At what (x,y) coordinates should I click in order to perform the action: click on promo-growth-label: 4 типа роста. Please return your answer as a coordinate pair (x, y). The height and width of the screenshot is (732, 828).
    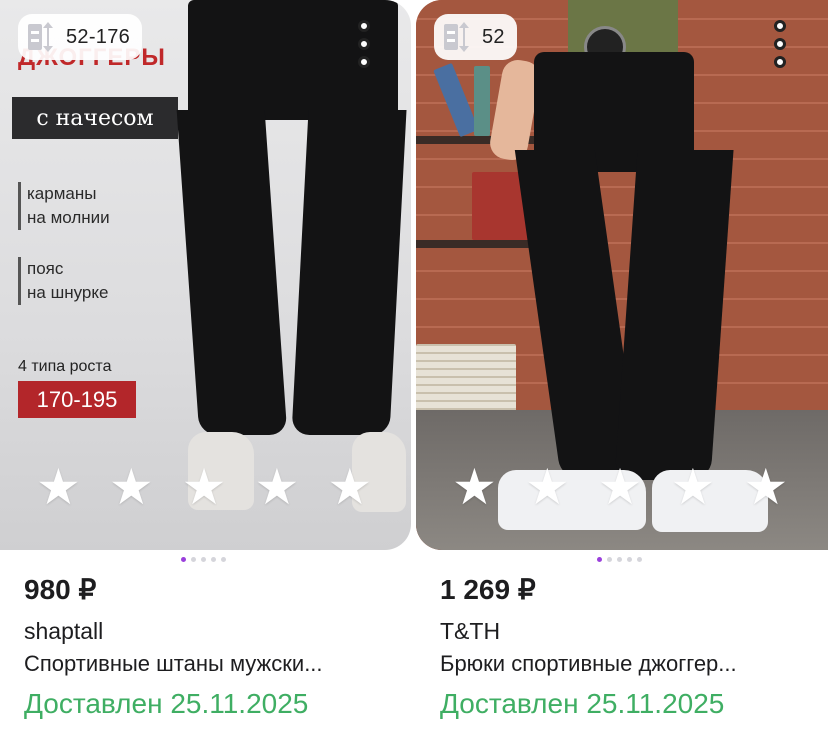
    Looking at the image, I should click on (65, 366).